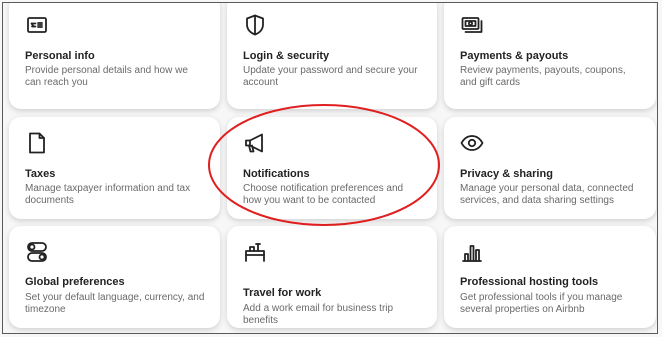  What do you see at coordinates (282, 293) in the screenshot?
I see `card-title: Travel for work` at bounding box center [282, 293].